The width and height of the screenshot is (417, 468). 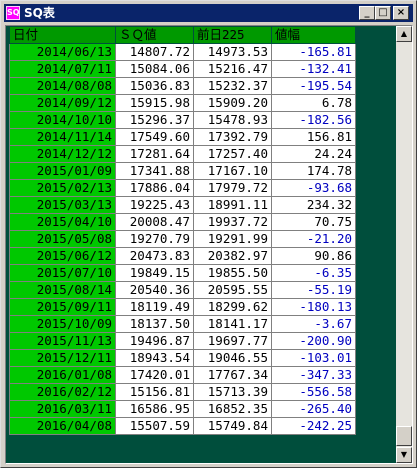 I want to click on sq-value-cell: 17549.60, so click(x=154, y=137).